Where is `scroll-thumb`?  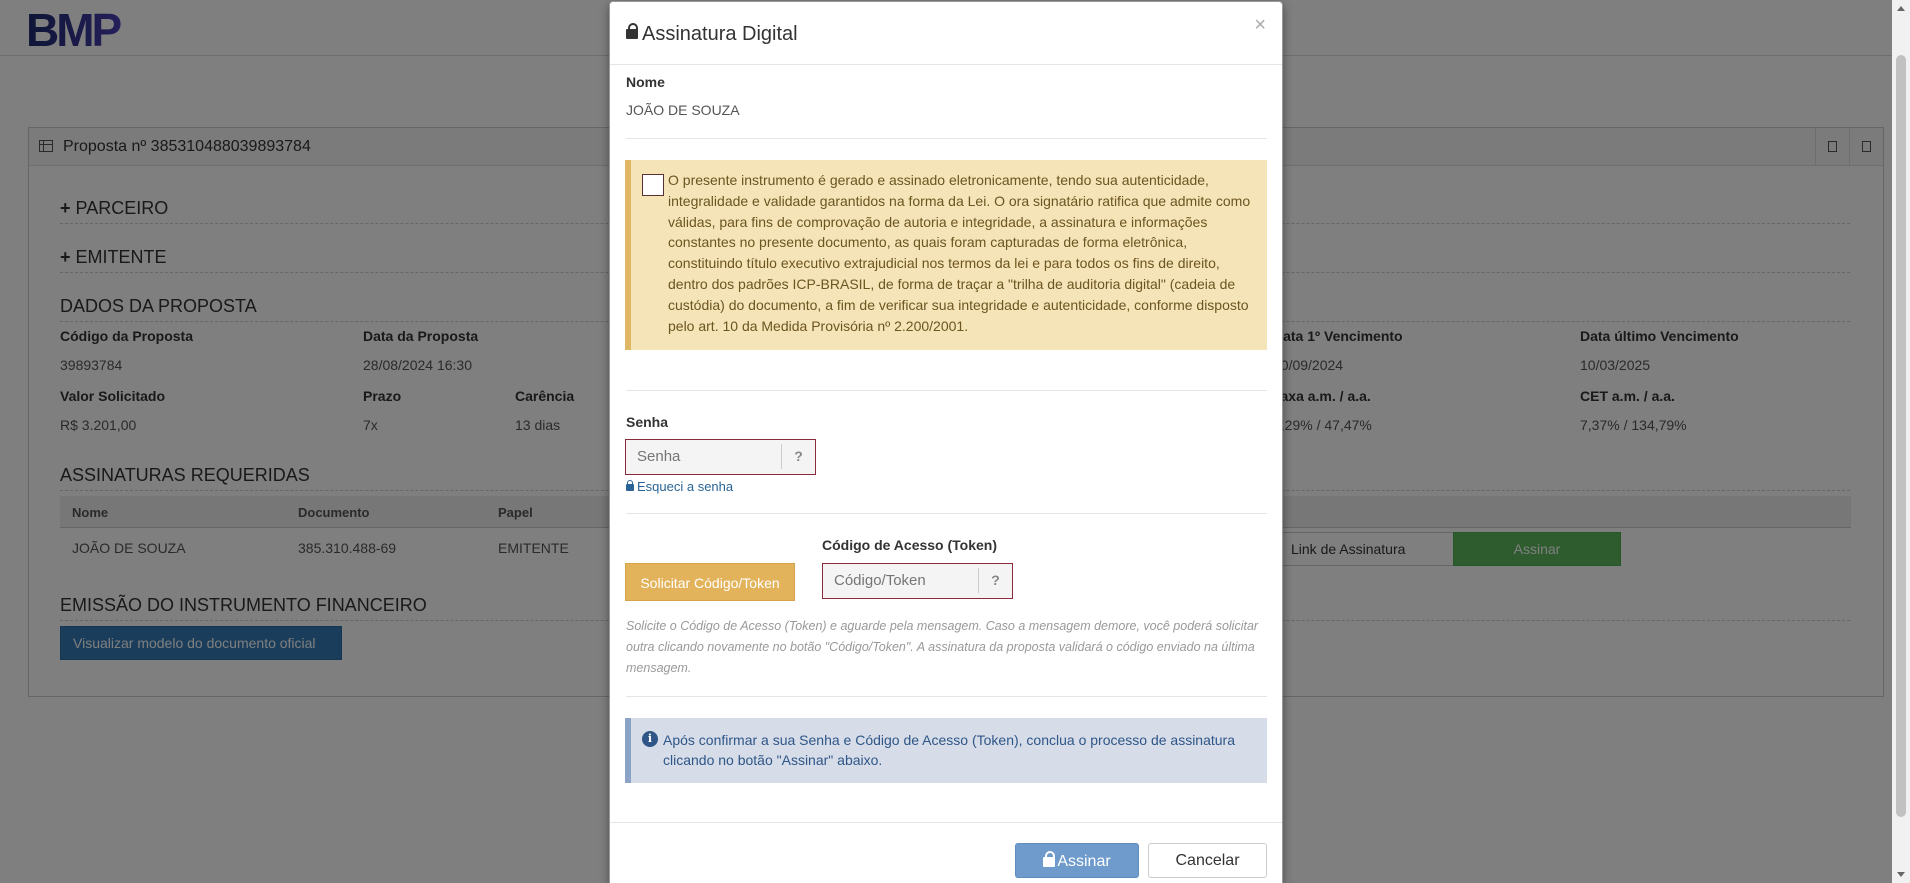
scroll-thumb is located at coordinates (1901, 436).